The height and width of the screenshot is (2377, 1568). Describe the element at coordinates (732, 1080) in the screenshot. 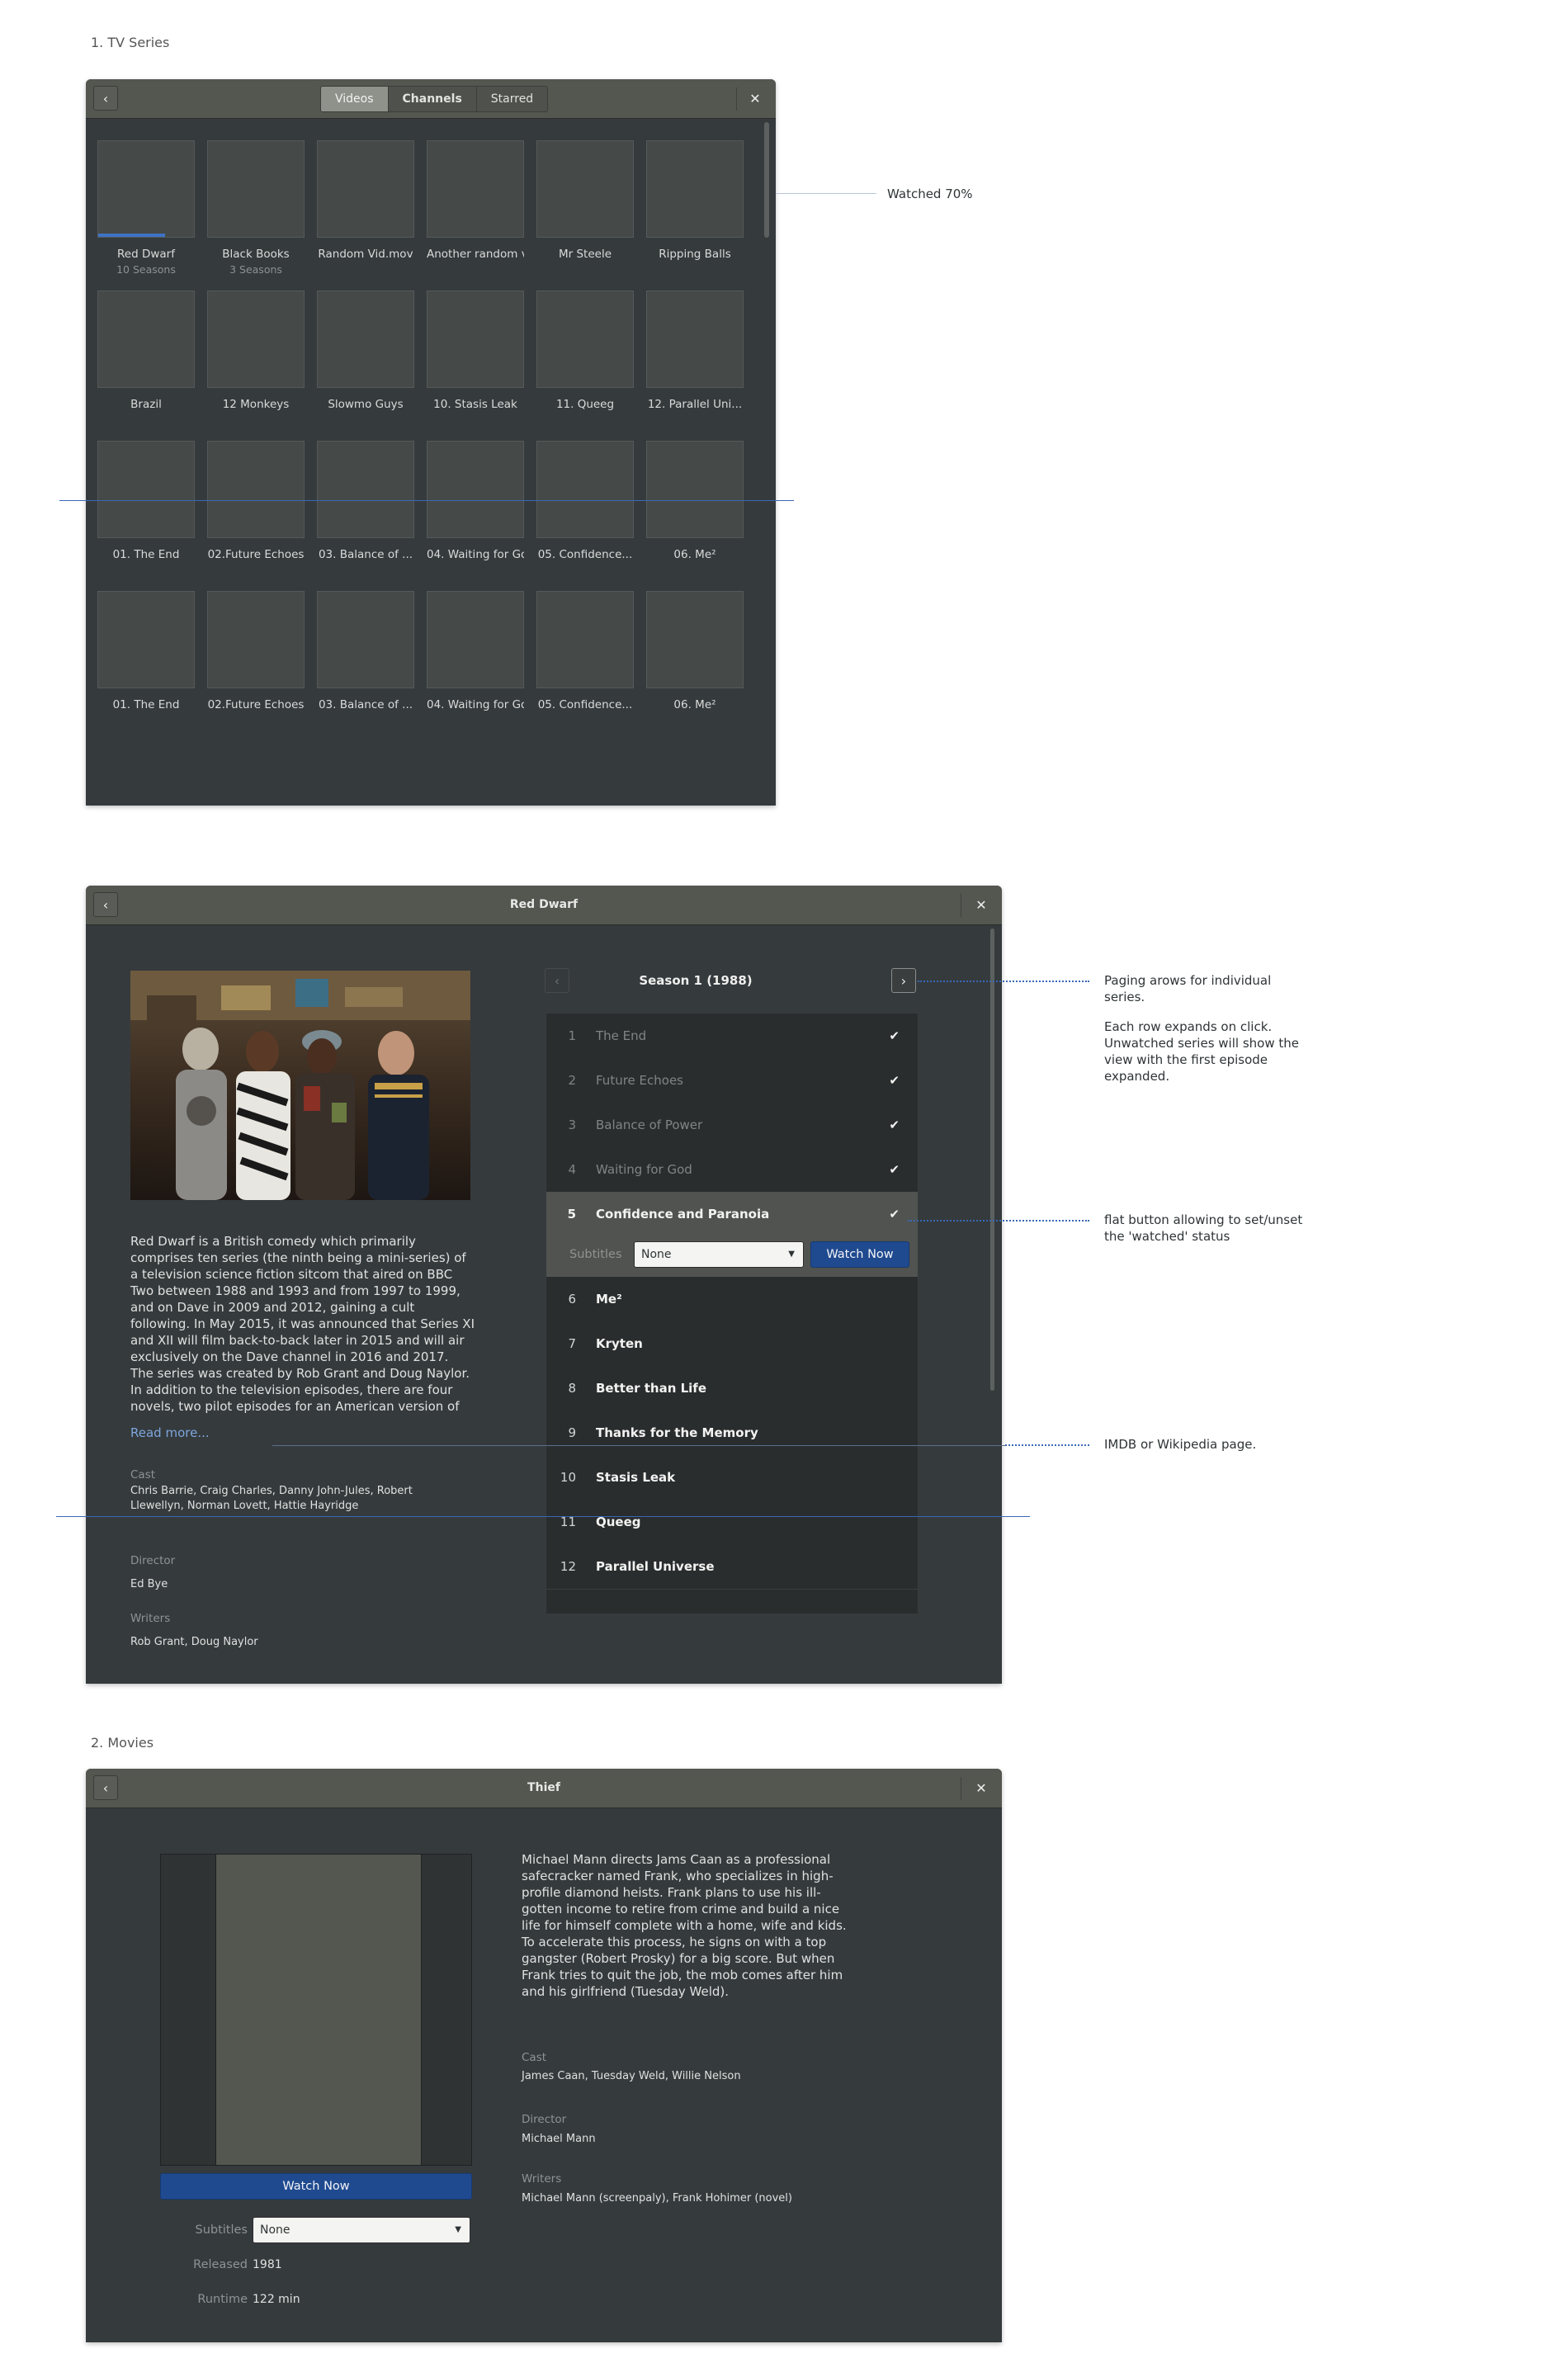

I see `episode-row: 2 Future Echoes ✔` at that location.